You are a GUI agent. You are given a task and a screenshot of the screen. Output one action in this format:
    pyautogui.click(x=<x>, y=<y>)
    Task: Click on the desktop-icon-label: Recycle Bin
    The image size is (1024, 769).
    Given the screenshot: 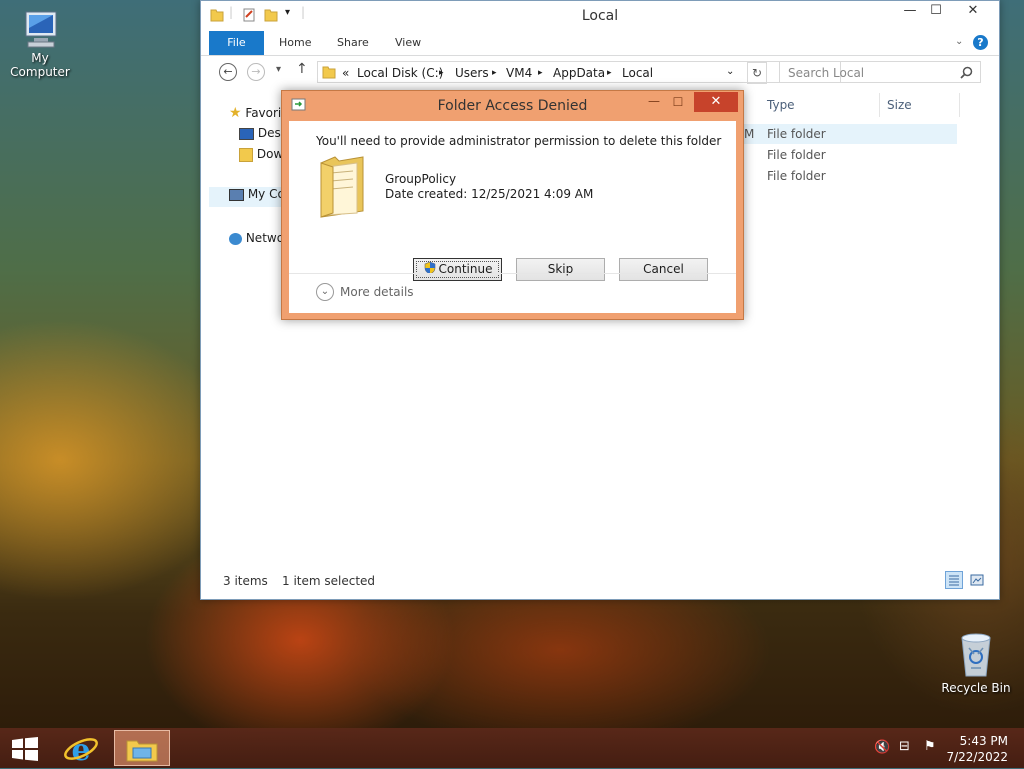 What is the action you would take?
    pyautogui.click(x=976, y=688)
    